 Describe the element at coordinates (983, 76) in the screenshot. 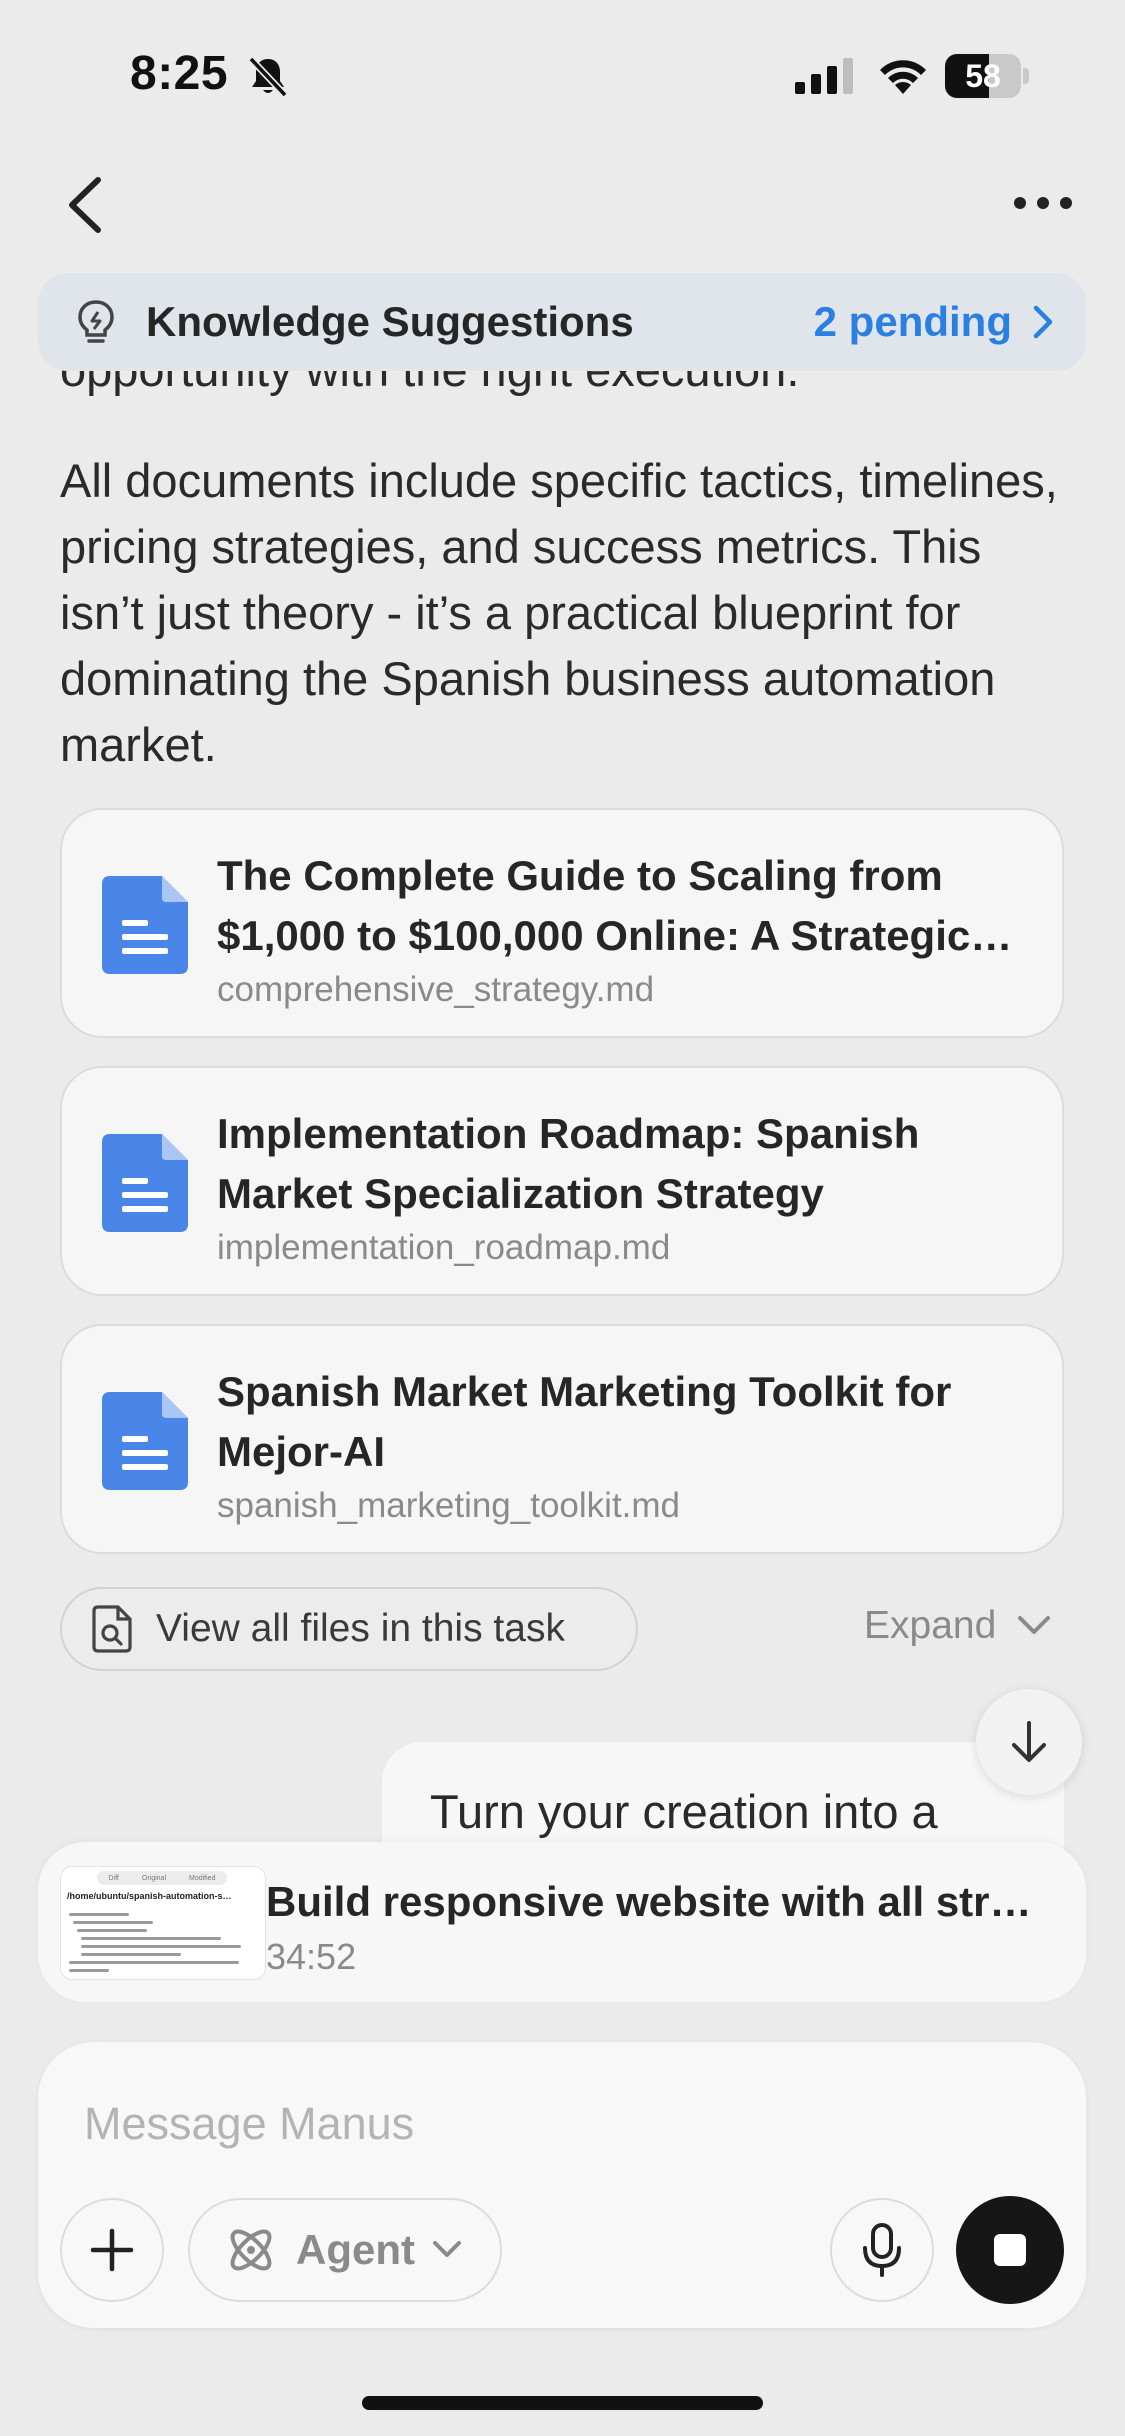

I see `battery-percent: 58` at that location.